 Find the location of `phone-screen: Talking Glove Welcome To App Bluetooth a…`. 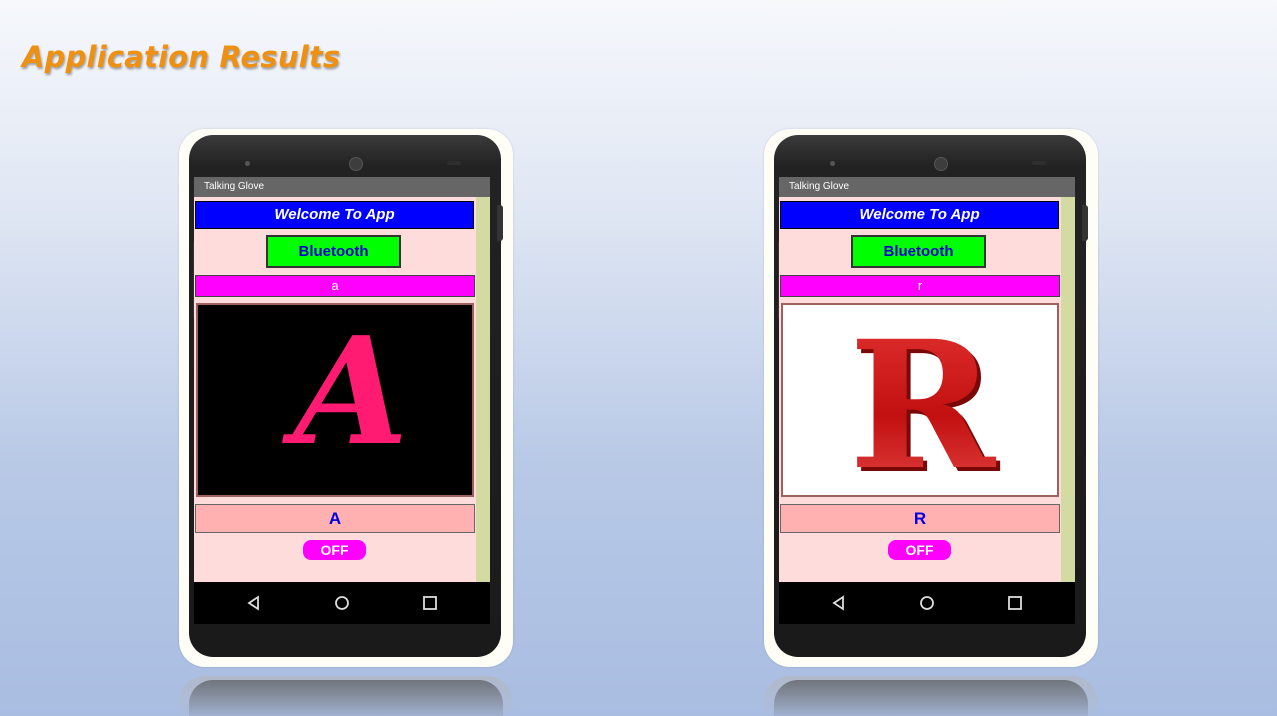

phone-screen: Talking Glove Welcome To App Bluetooth a… is located at coordinates (342, 400).